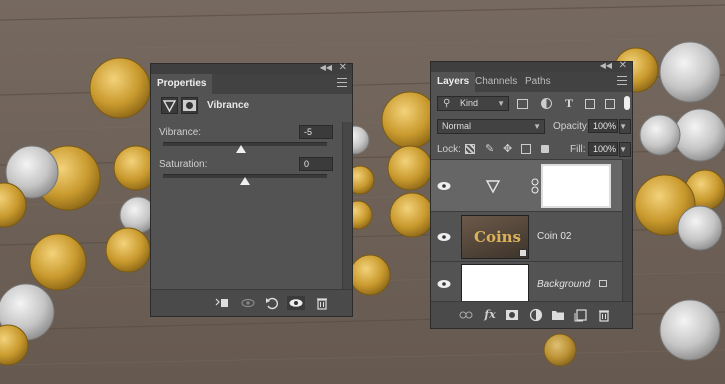 Image resolution: width=725 pixels, height=384 pixels. Describe the element at coordinates (347, 207) in the screenshot. I see `properties-scrollbar` at that location.